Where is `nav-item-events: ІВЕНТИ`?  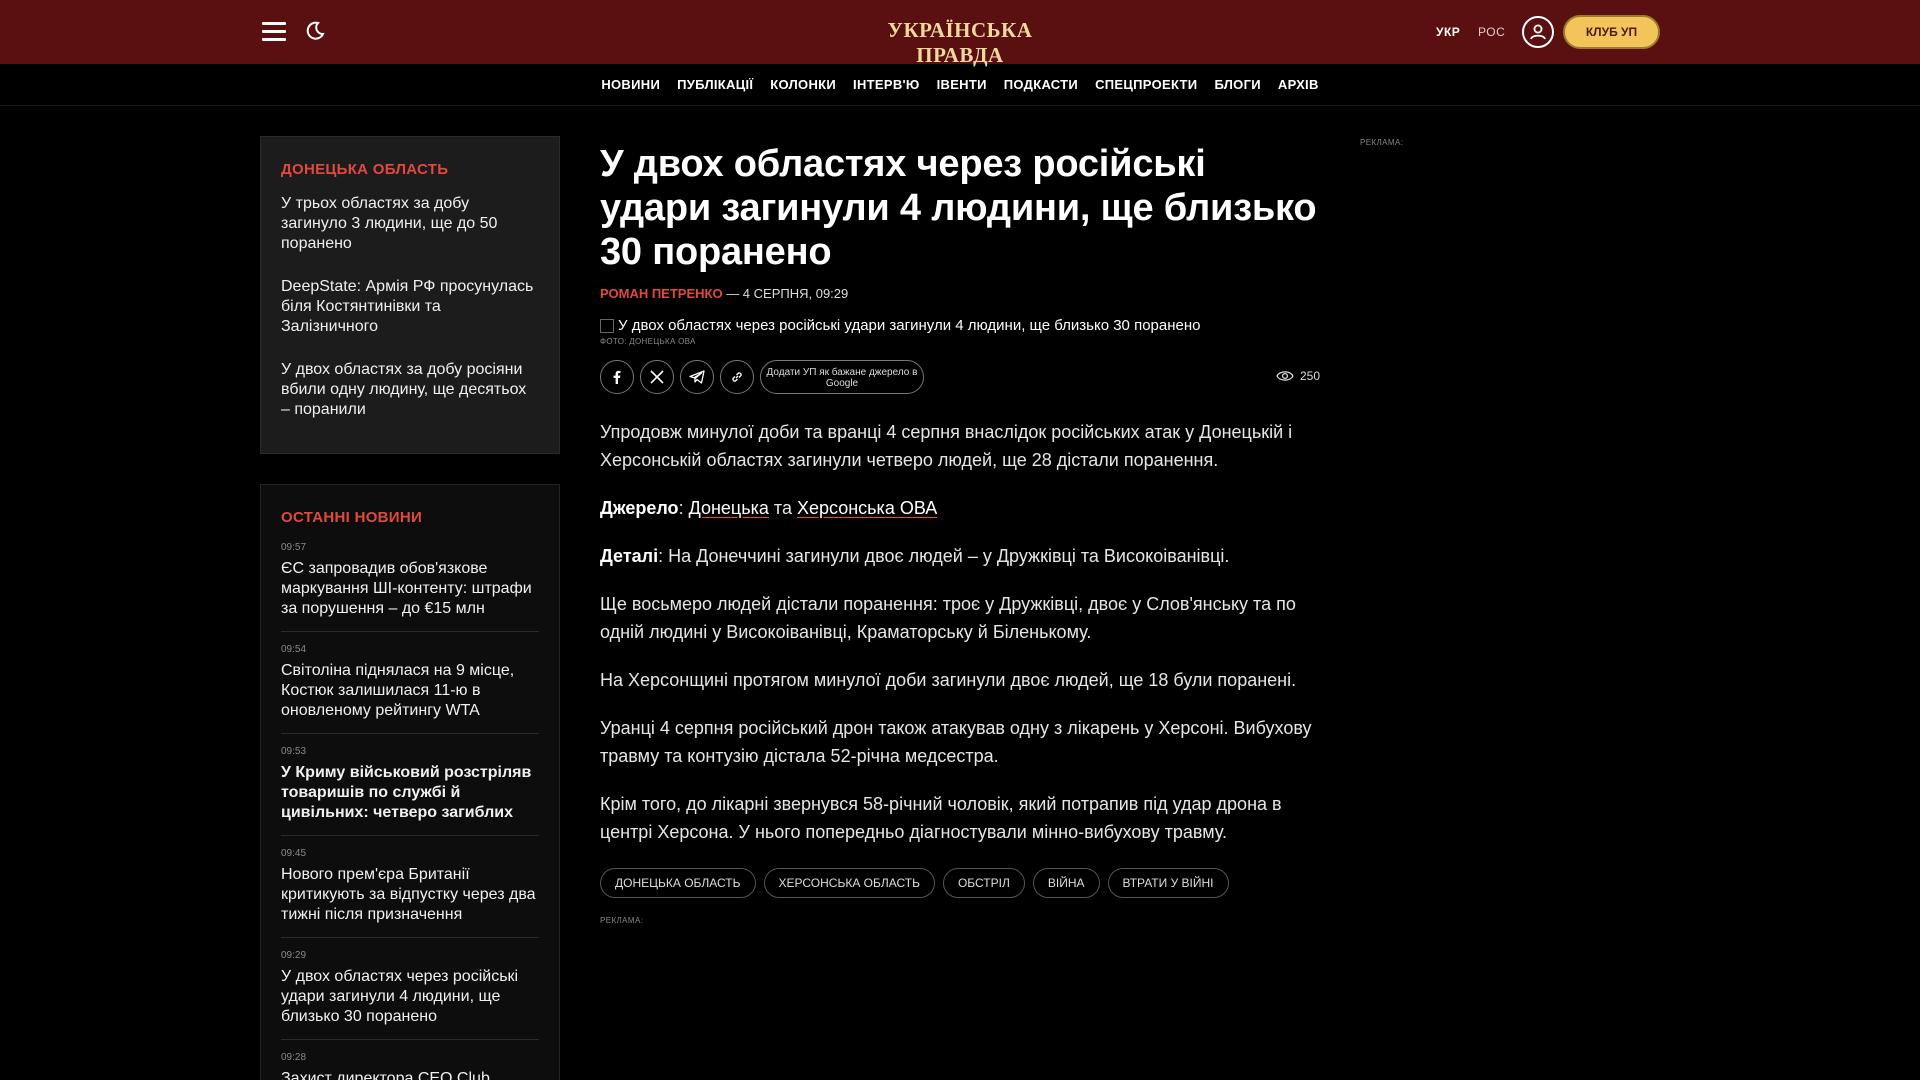 nav-item-events: ІВЕНТИ is located at coordinates (962, 84).